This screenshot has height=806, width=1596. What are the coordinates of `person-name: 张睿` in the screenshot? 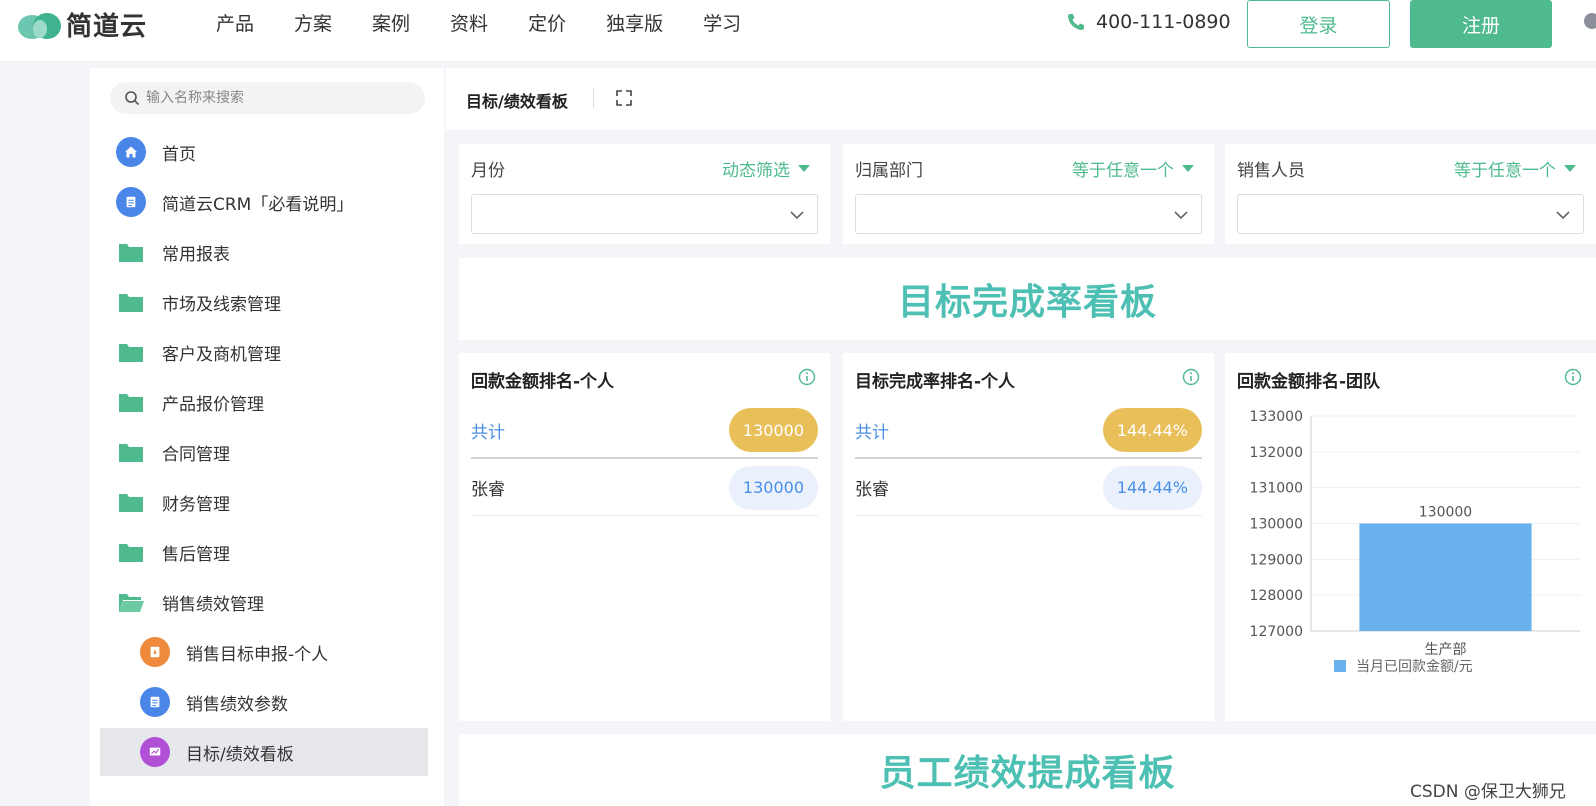 It's located at (872, 490).